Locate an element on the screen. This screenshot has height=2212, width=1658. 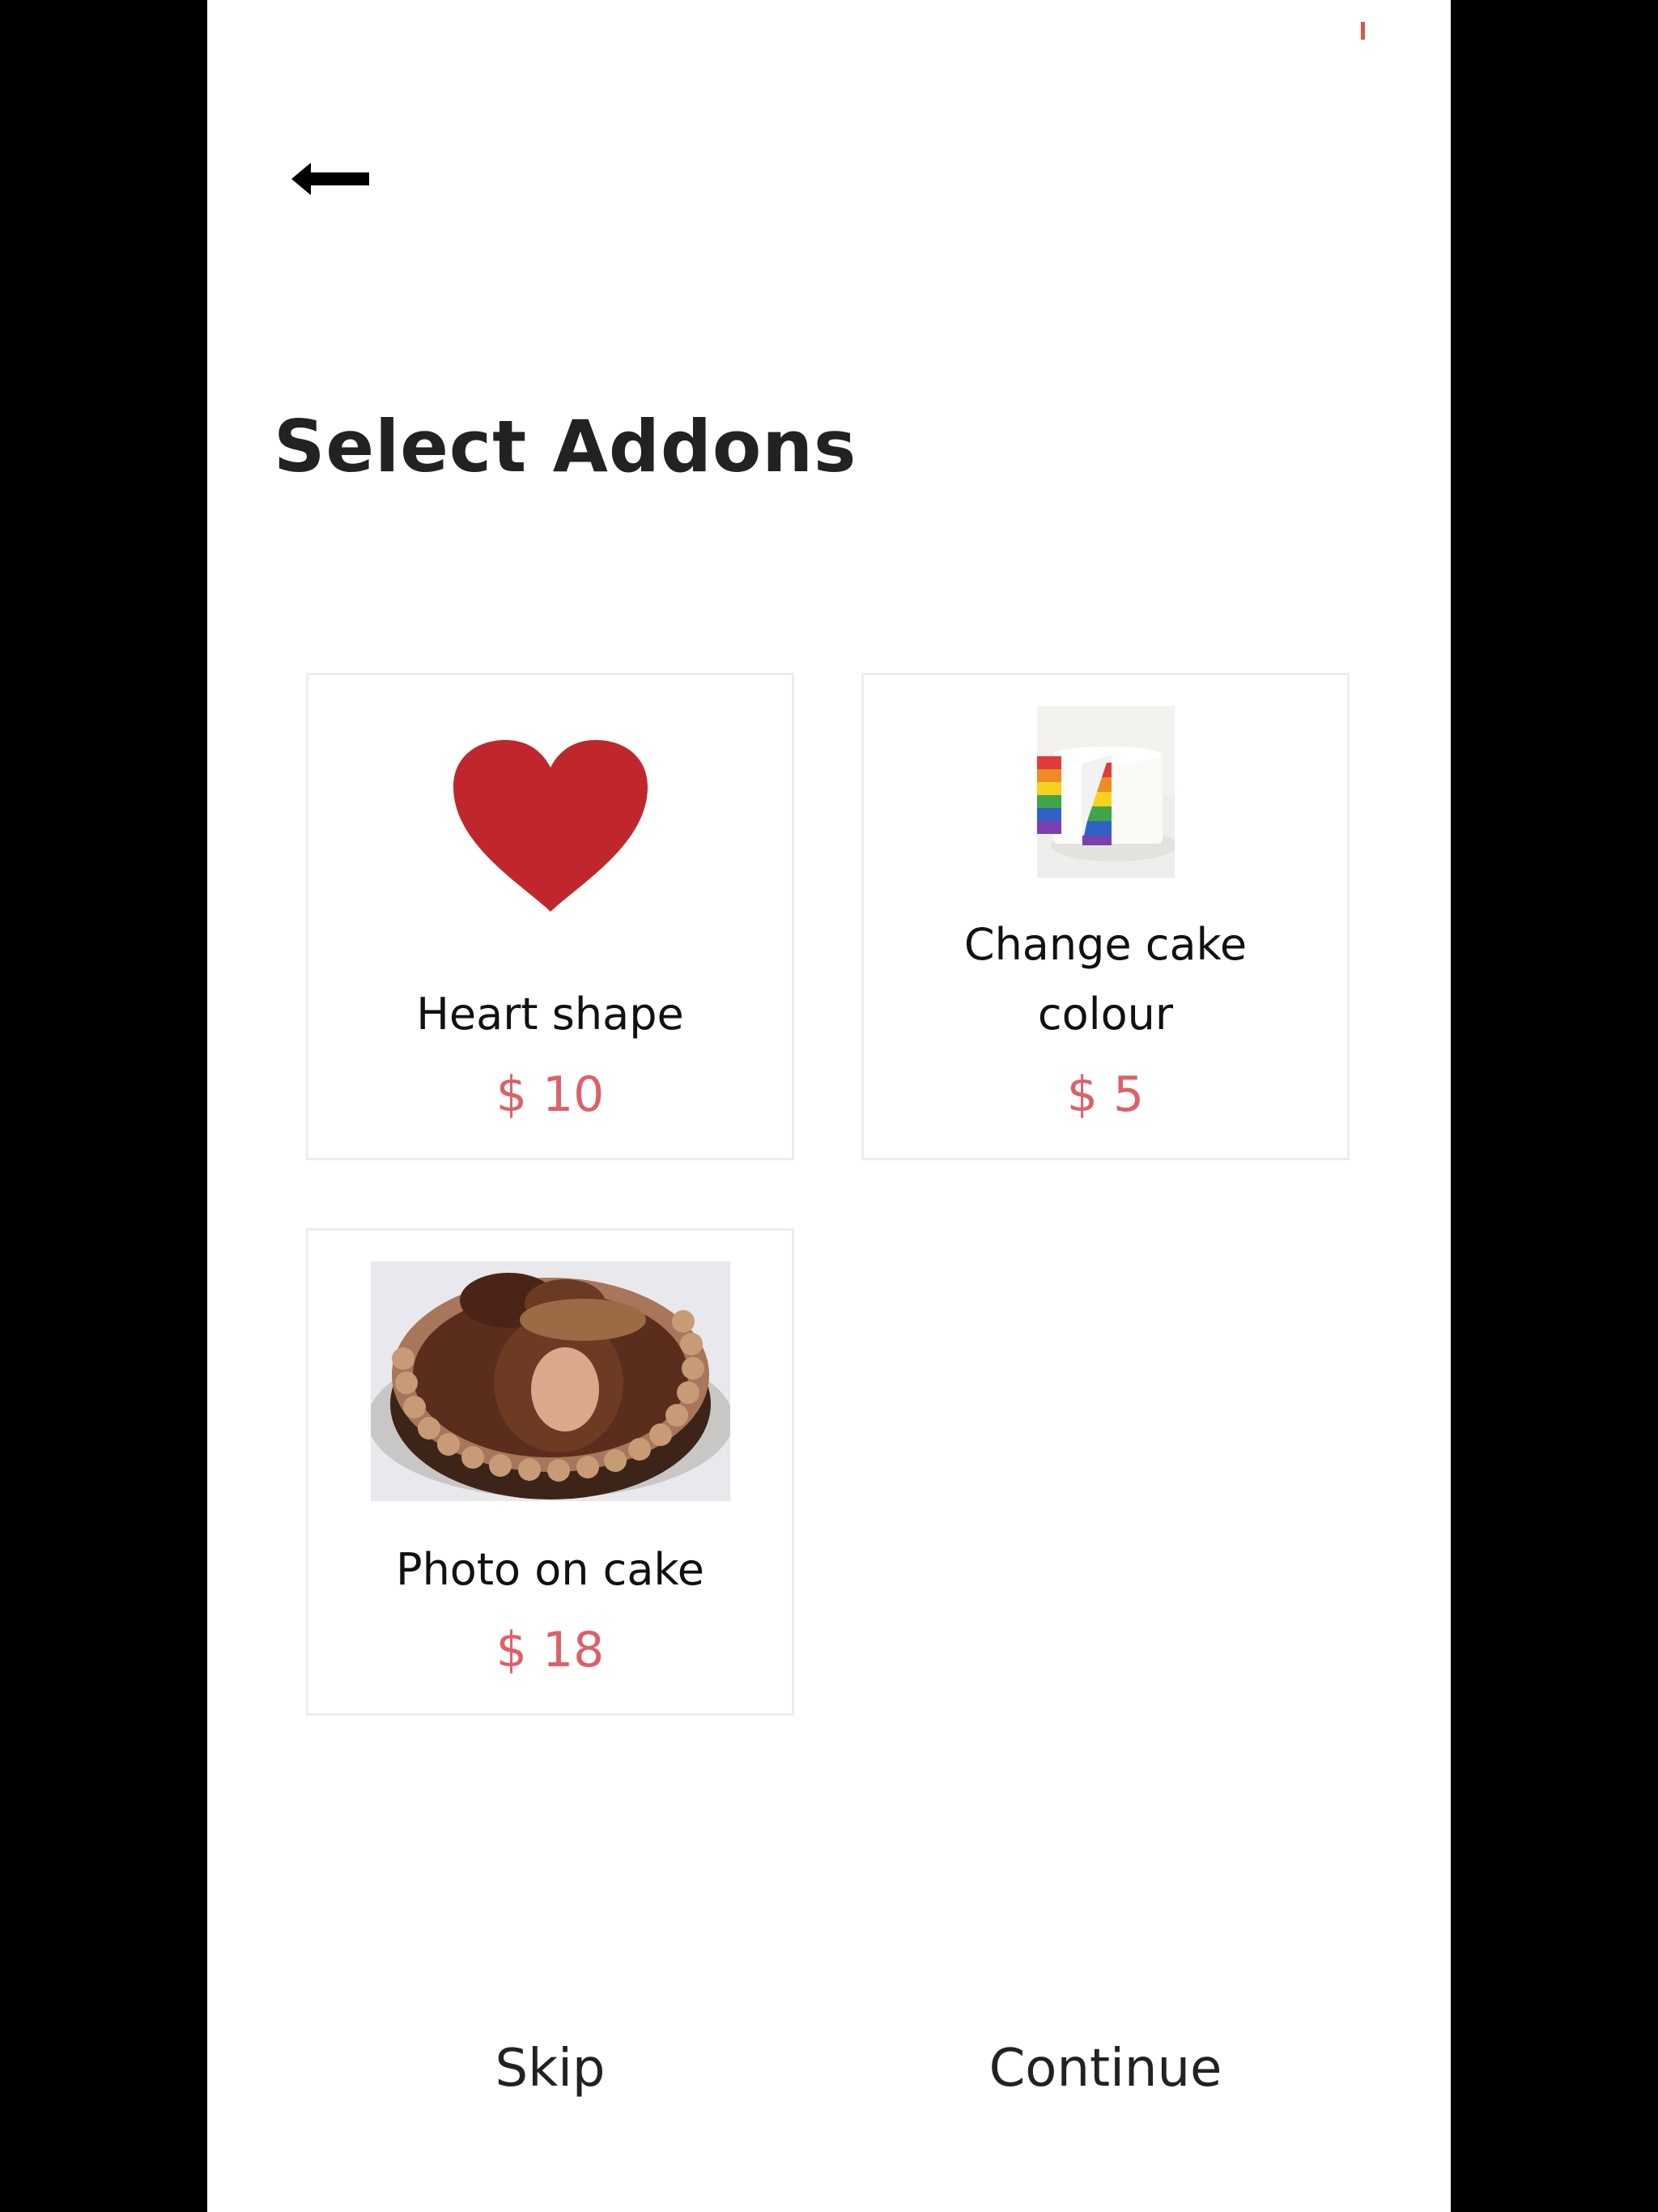
photo-cake-image is located at coordinates (550, 1381).